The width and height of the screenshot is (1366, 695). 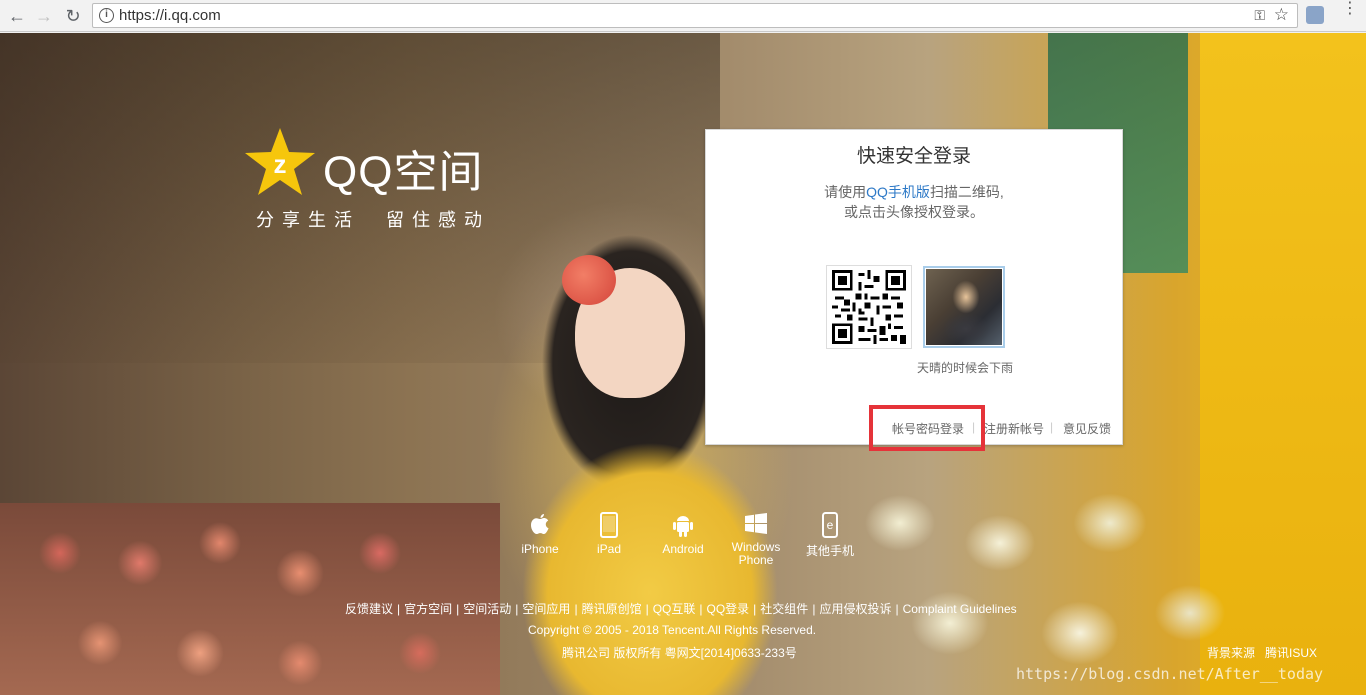 What do you see at coordinates (674, 609) in the screenshot?
I see `footer-link: QQ互联` at bounding box center [674, 609].